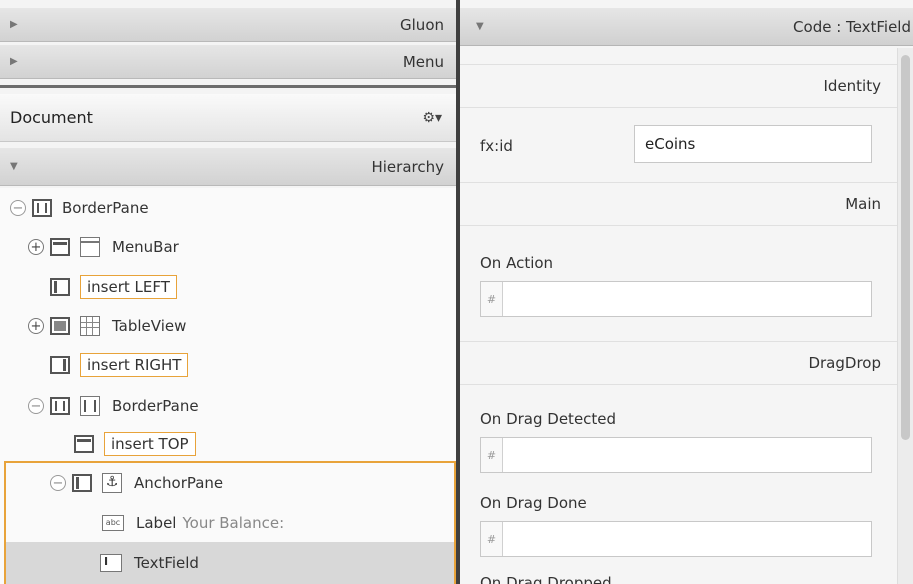  What do you see at coordinates (517, 263) in the screenshot?
I see `on-action-label: On Action` at bounding box center [517, 263].